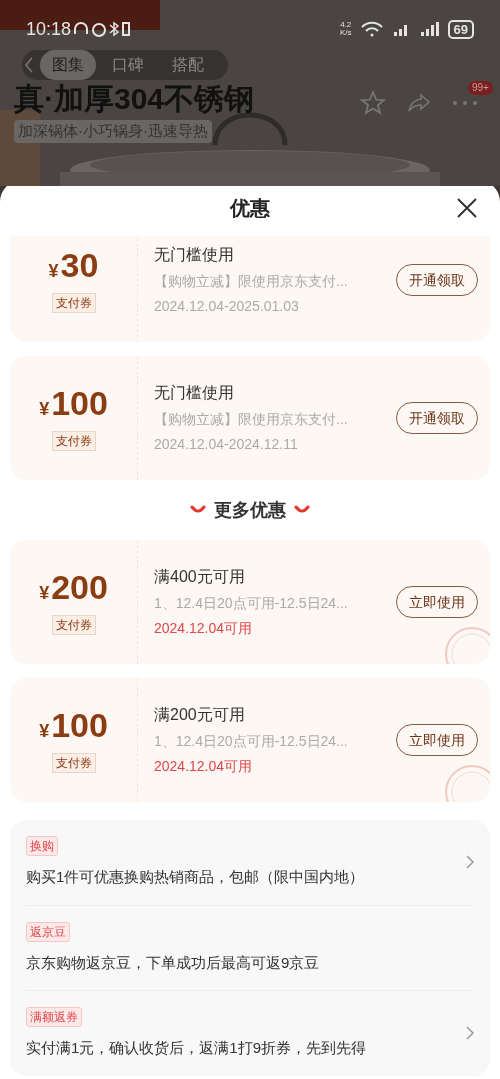 The image size is (500, 1079). I want to click on coupon-amount: 30, so click(79, 264).